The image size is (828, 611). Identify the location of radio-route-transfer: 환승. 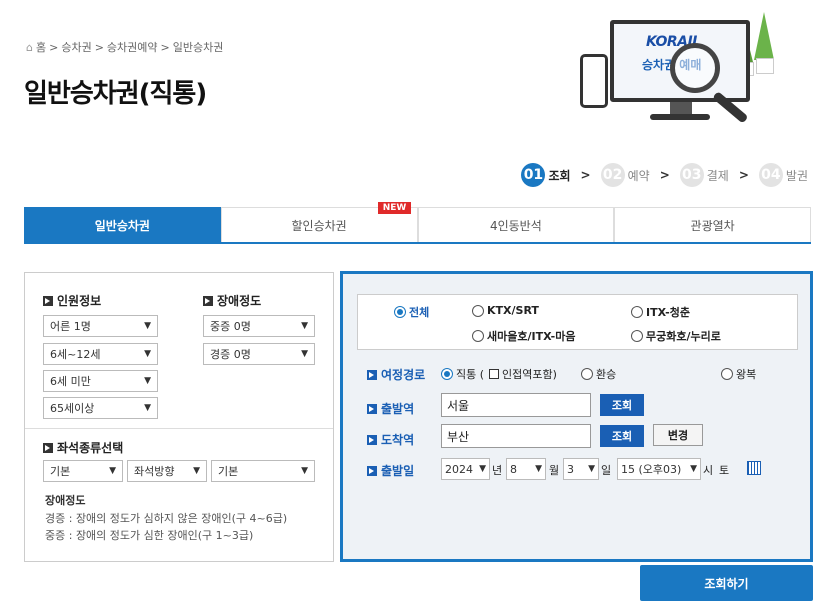
(598, 374).